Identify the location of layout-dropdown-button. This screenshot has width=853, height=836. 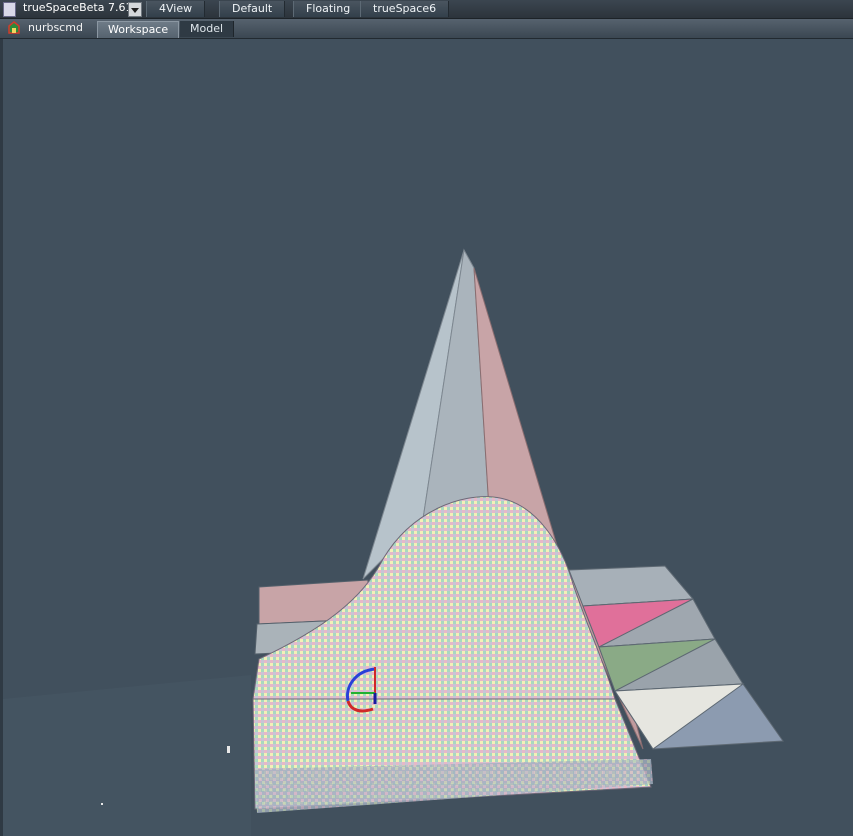
(135, 9).